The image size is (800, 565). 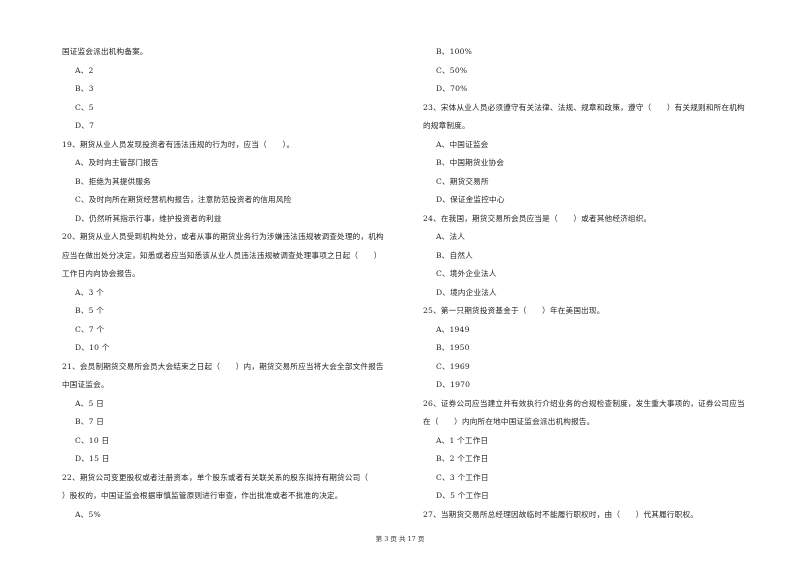 What do you see at coordinates (84, 107) in the screenshot?
I see `answer-option: C、5` at bounding box center [84, 107].